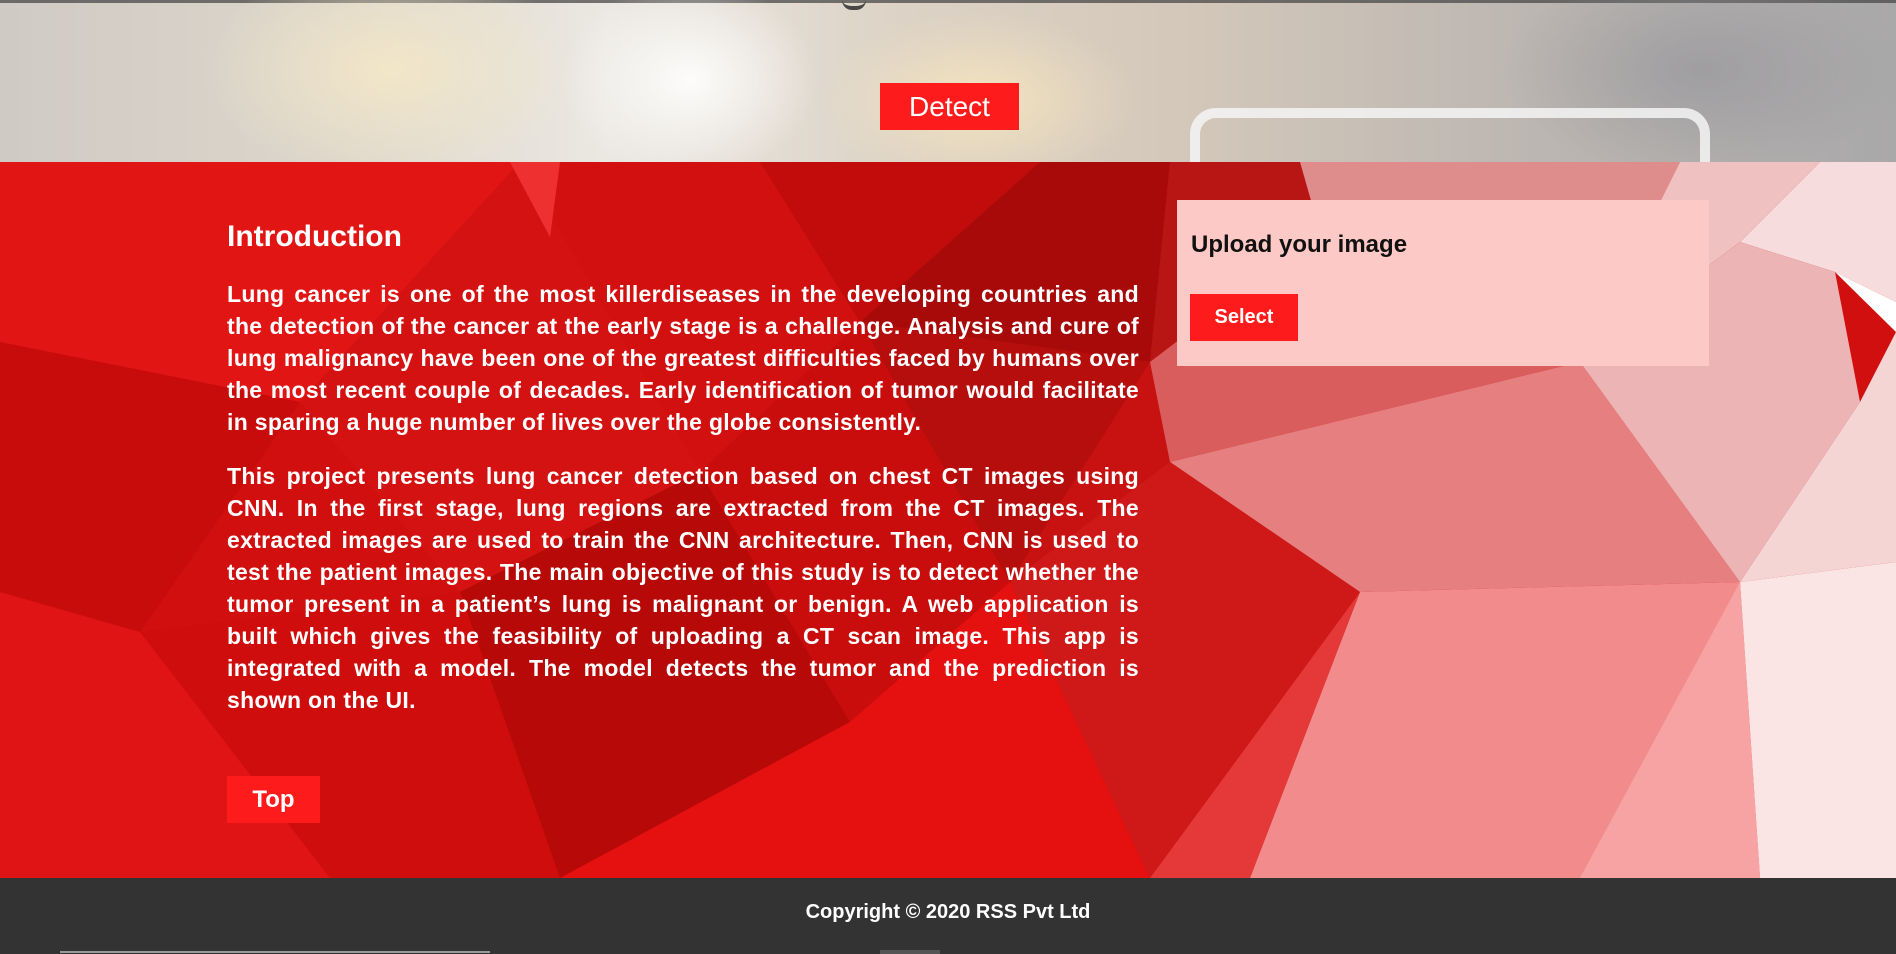 This screenshot has width=1896, height=954. I want to click on hero-title-clipped, so click(854, 5).